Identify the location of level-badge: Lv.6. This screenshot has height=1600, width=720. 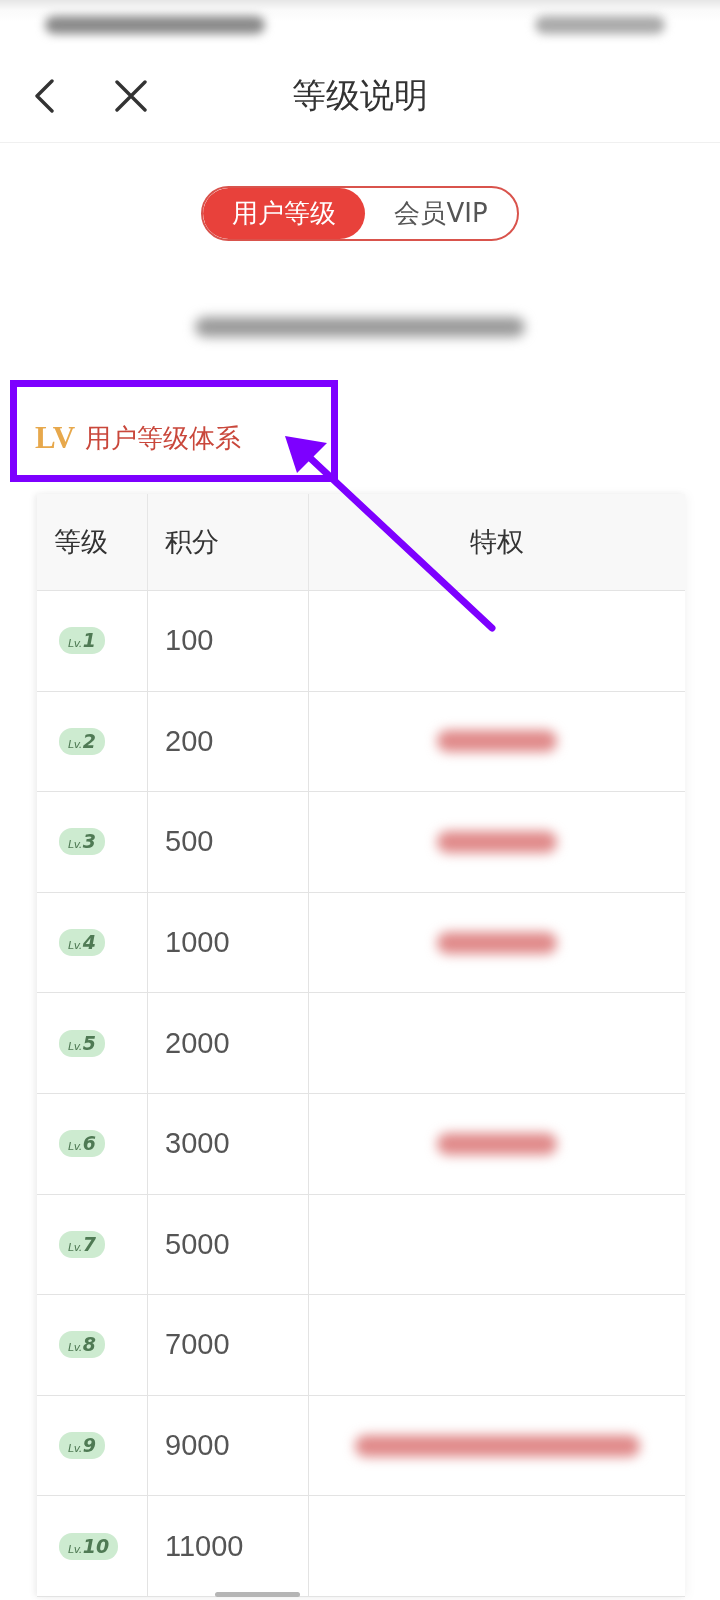
(82, 1144).